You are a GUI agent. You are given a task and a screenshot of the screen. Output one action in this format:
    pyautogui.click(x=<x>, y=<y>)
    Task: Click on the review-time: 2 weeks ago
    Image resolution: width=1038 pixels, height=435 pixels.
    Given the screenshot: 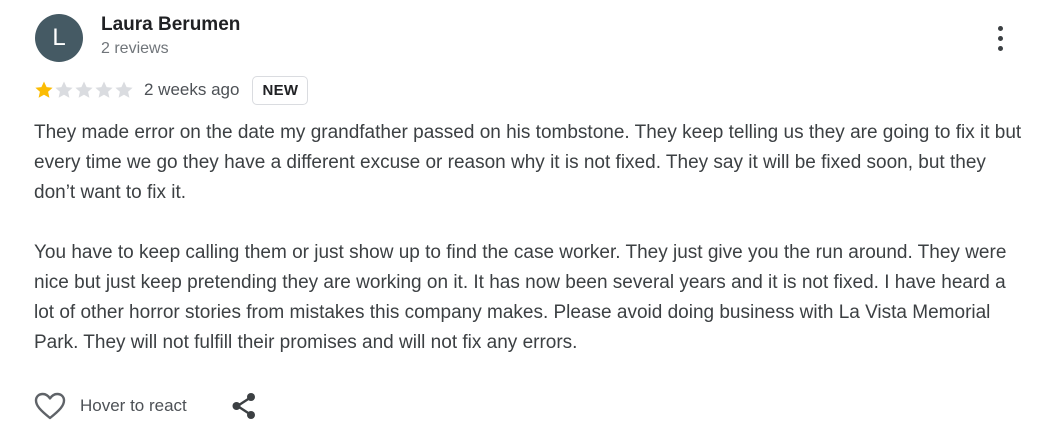 What is the action you would take?
    pyautogui.click(x=192, y=89)
    